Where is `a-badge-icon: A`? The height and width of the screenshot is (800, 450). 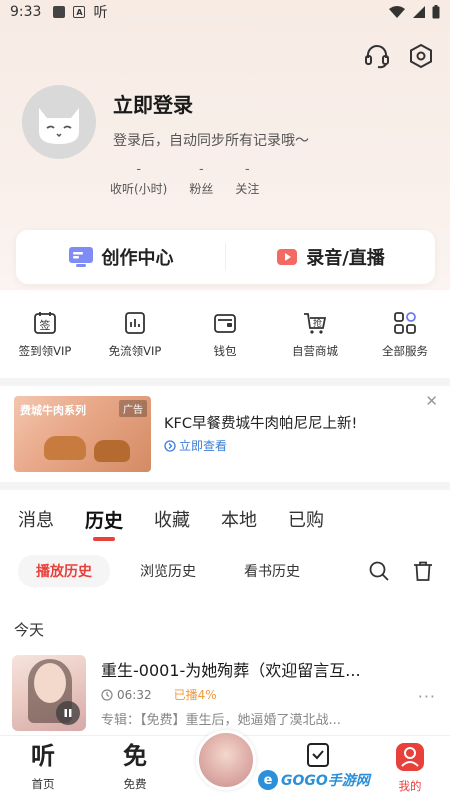
a-badge-icon: A is located at coordinates (79, 12).